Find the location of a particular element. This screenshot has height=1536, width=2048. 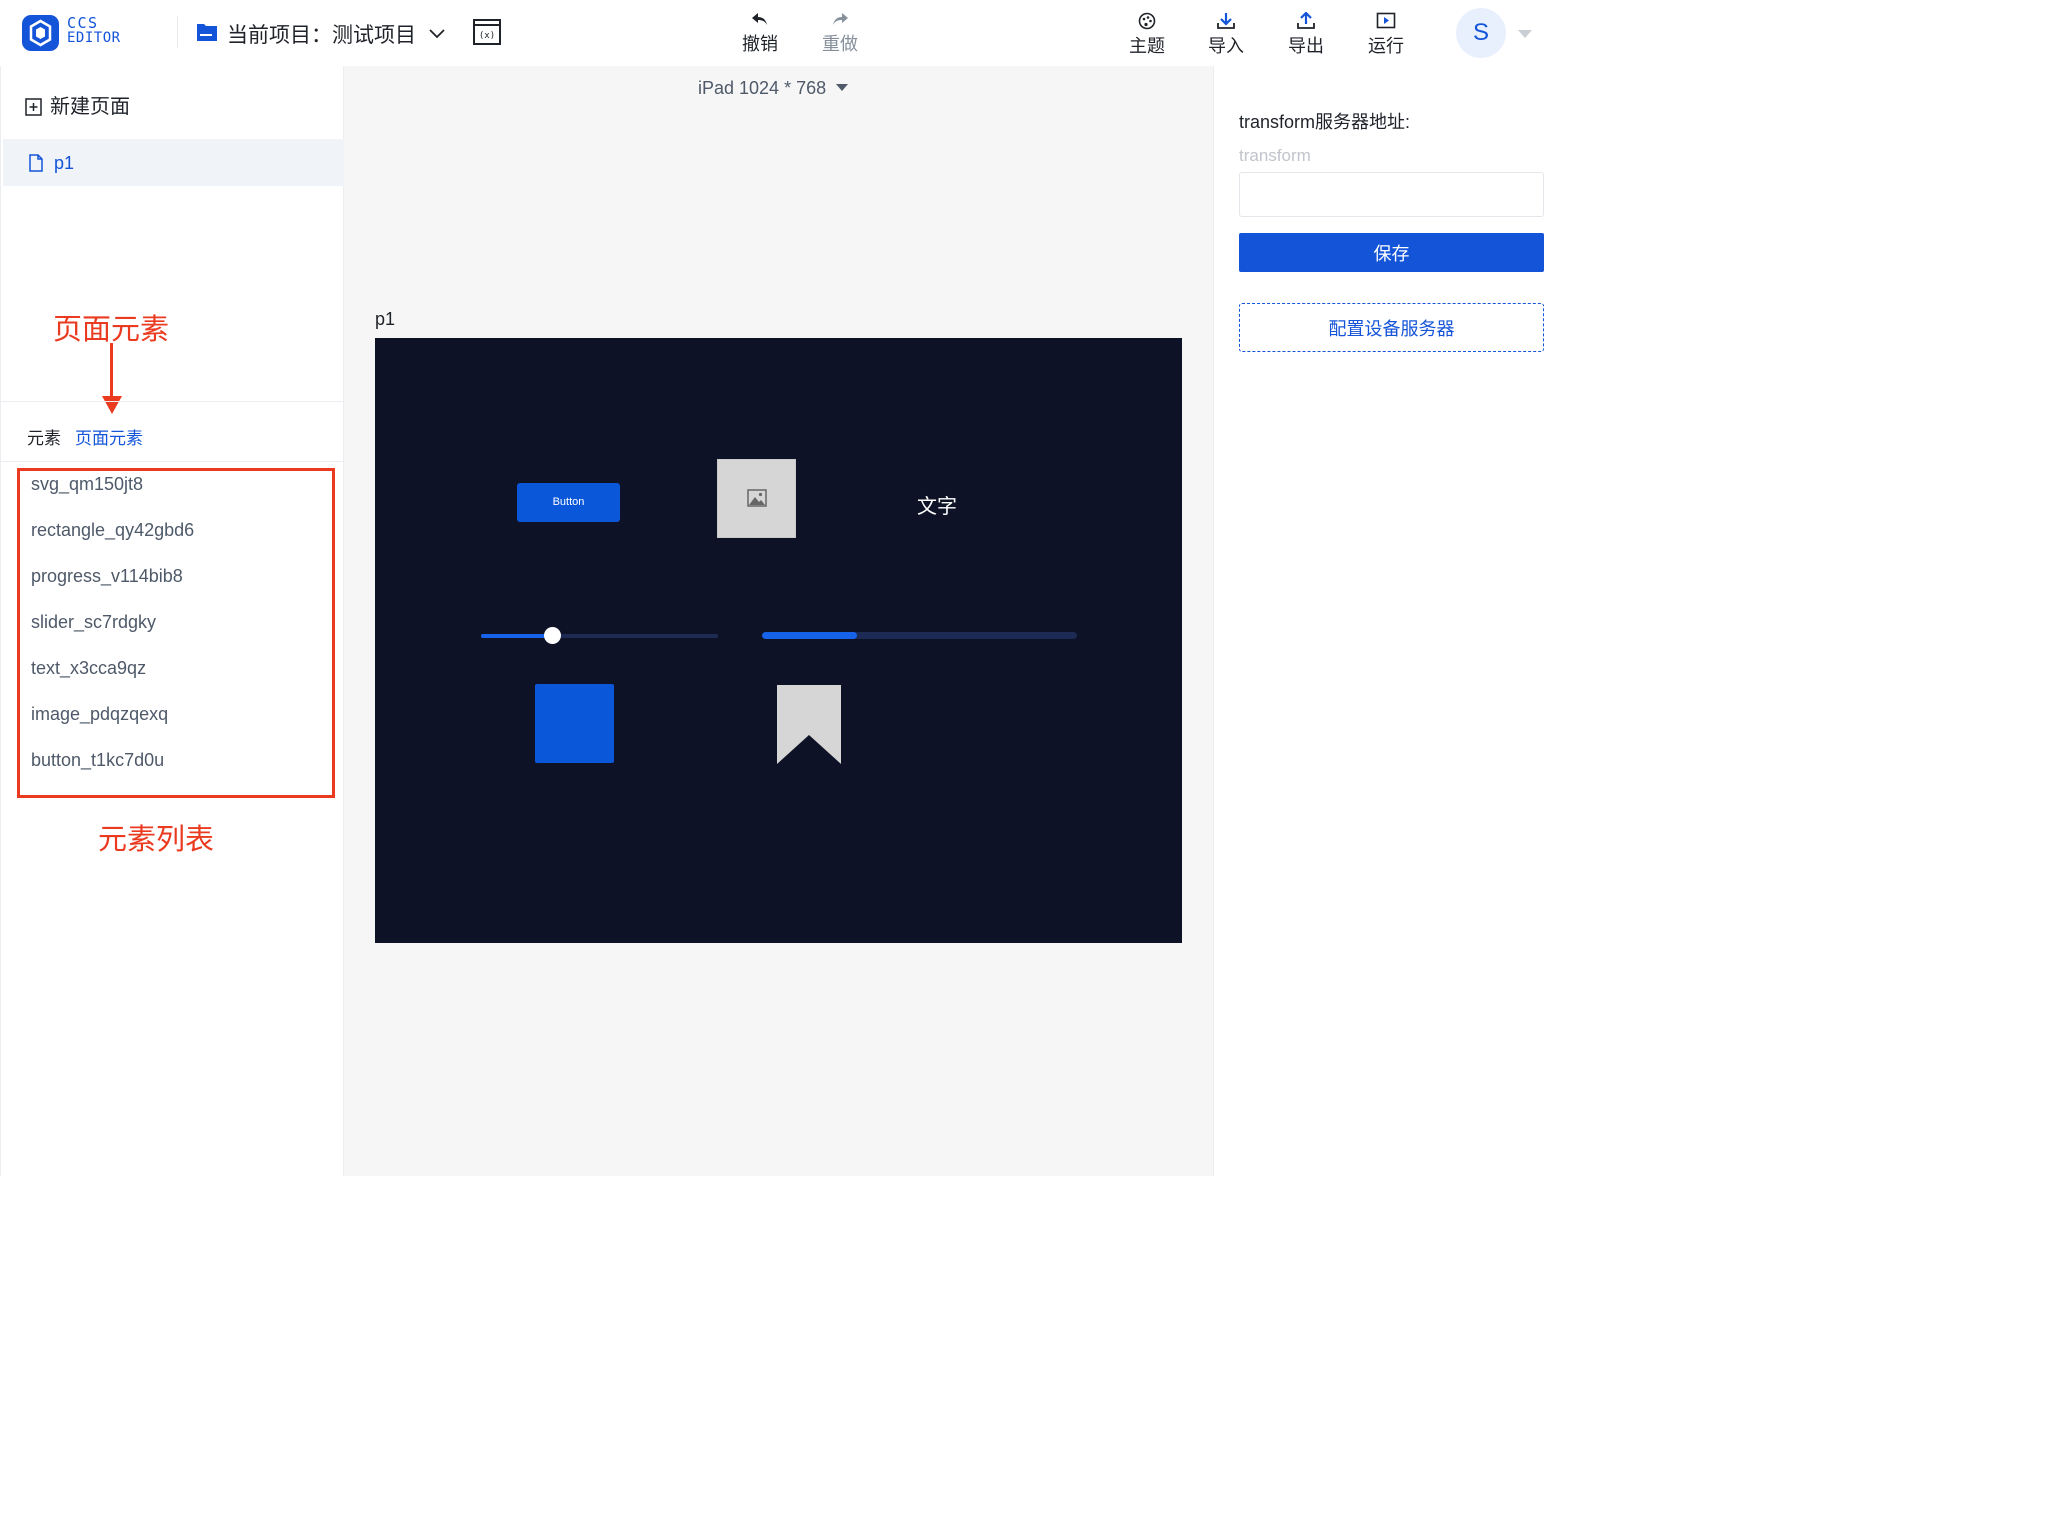

transform-server-input is located at coordinates (1391, 194).